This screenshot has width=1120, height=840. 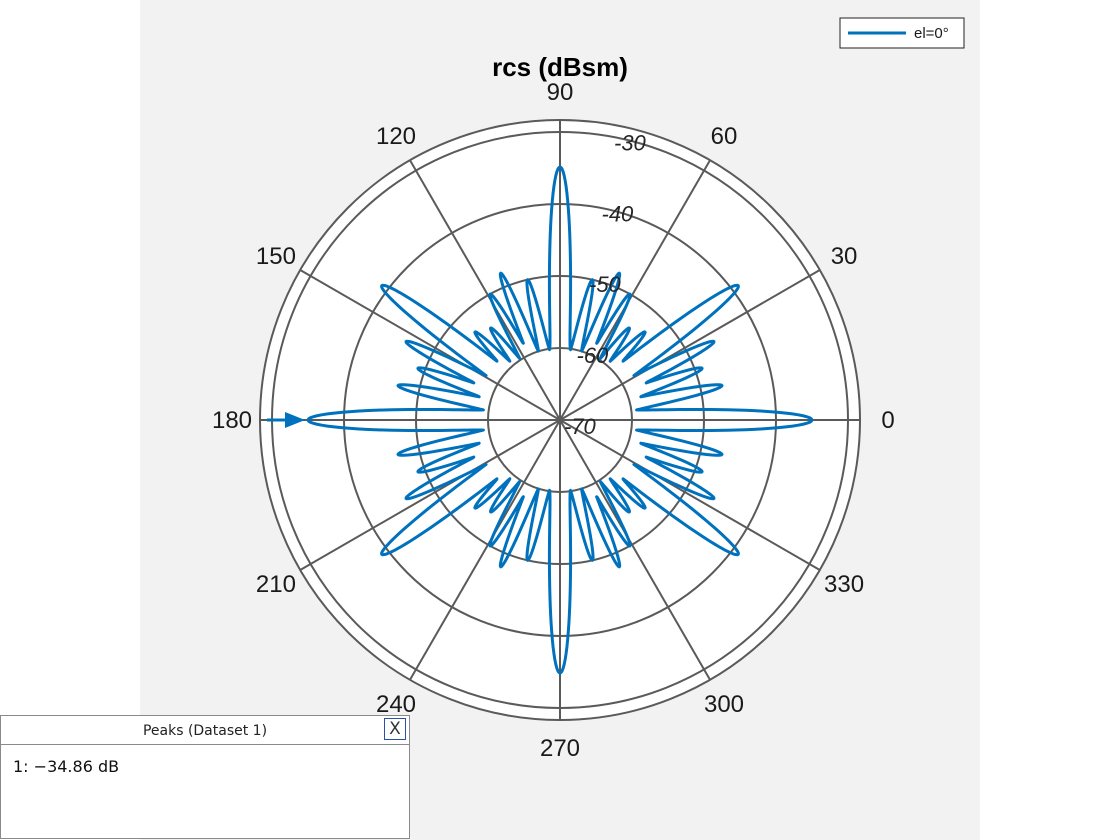 What do you see at coordinates (630, 142) in the screenshot?
I see `magnitude-tick-label: -30` at bounding box center [630, 142].